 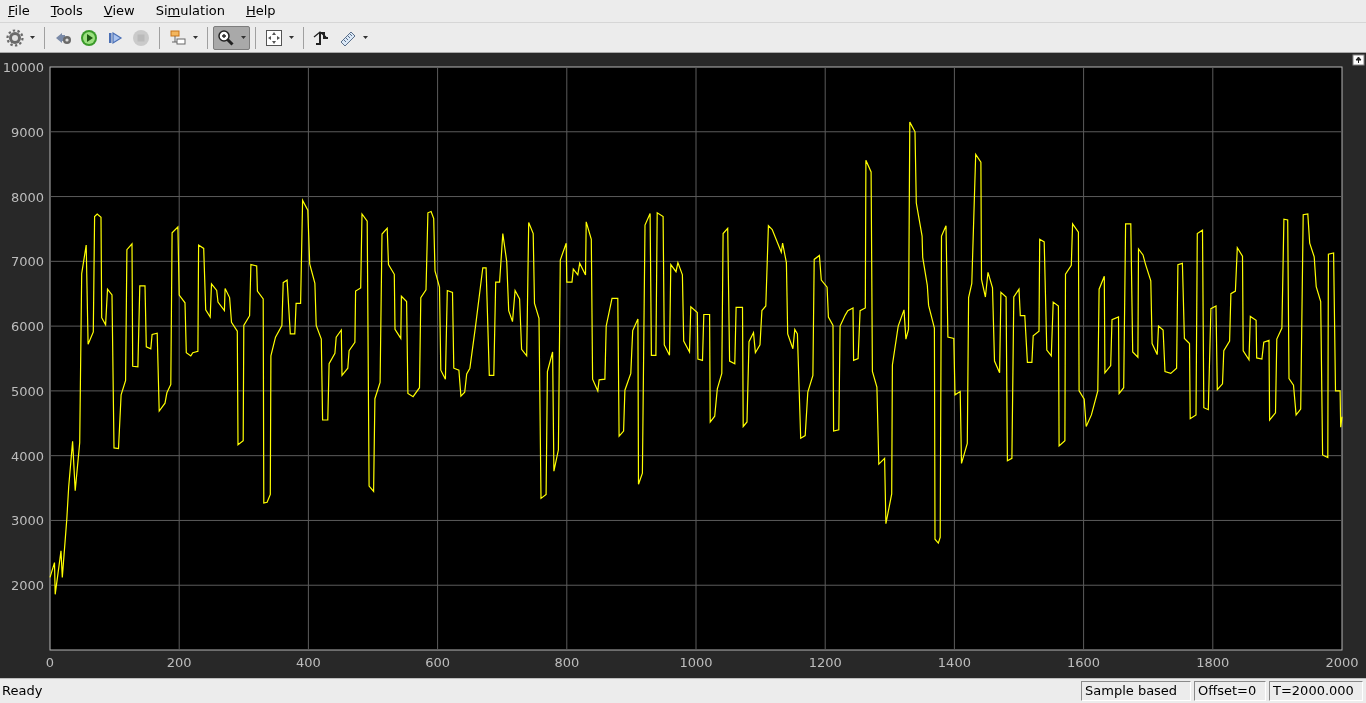 I want to click on x-tick-label: 600, so click(x=437, y=662).